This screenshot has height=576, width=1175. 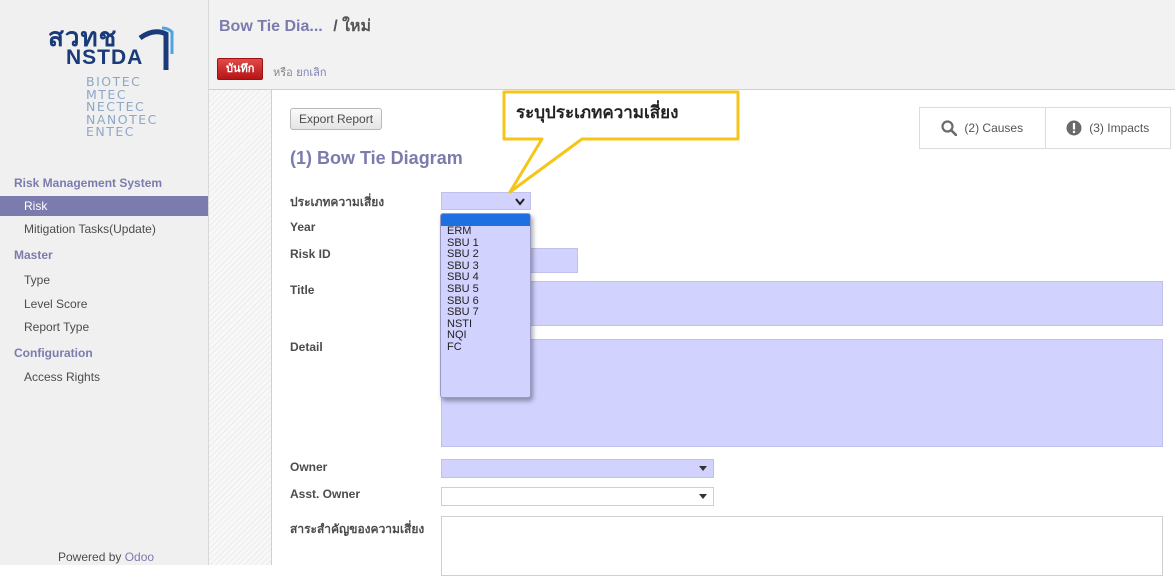 What do you see at coordinates (309, 467) in the screenshot?
I see `label-owner: Owner` at bounding box center [309, 467].